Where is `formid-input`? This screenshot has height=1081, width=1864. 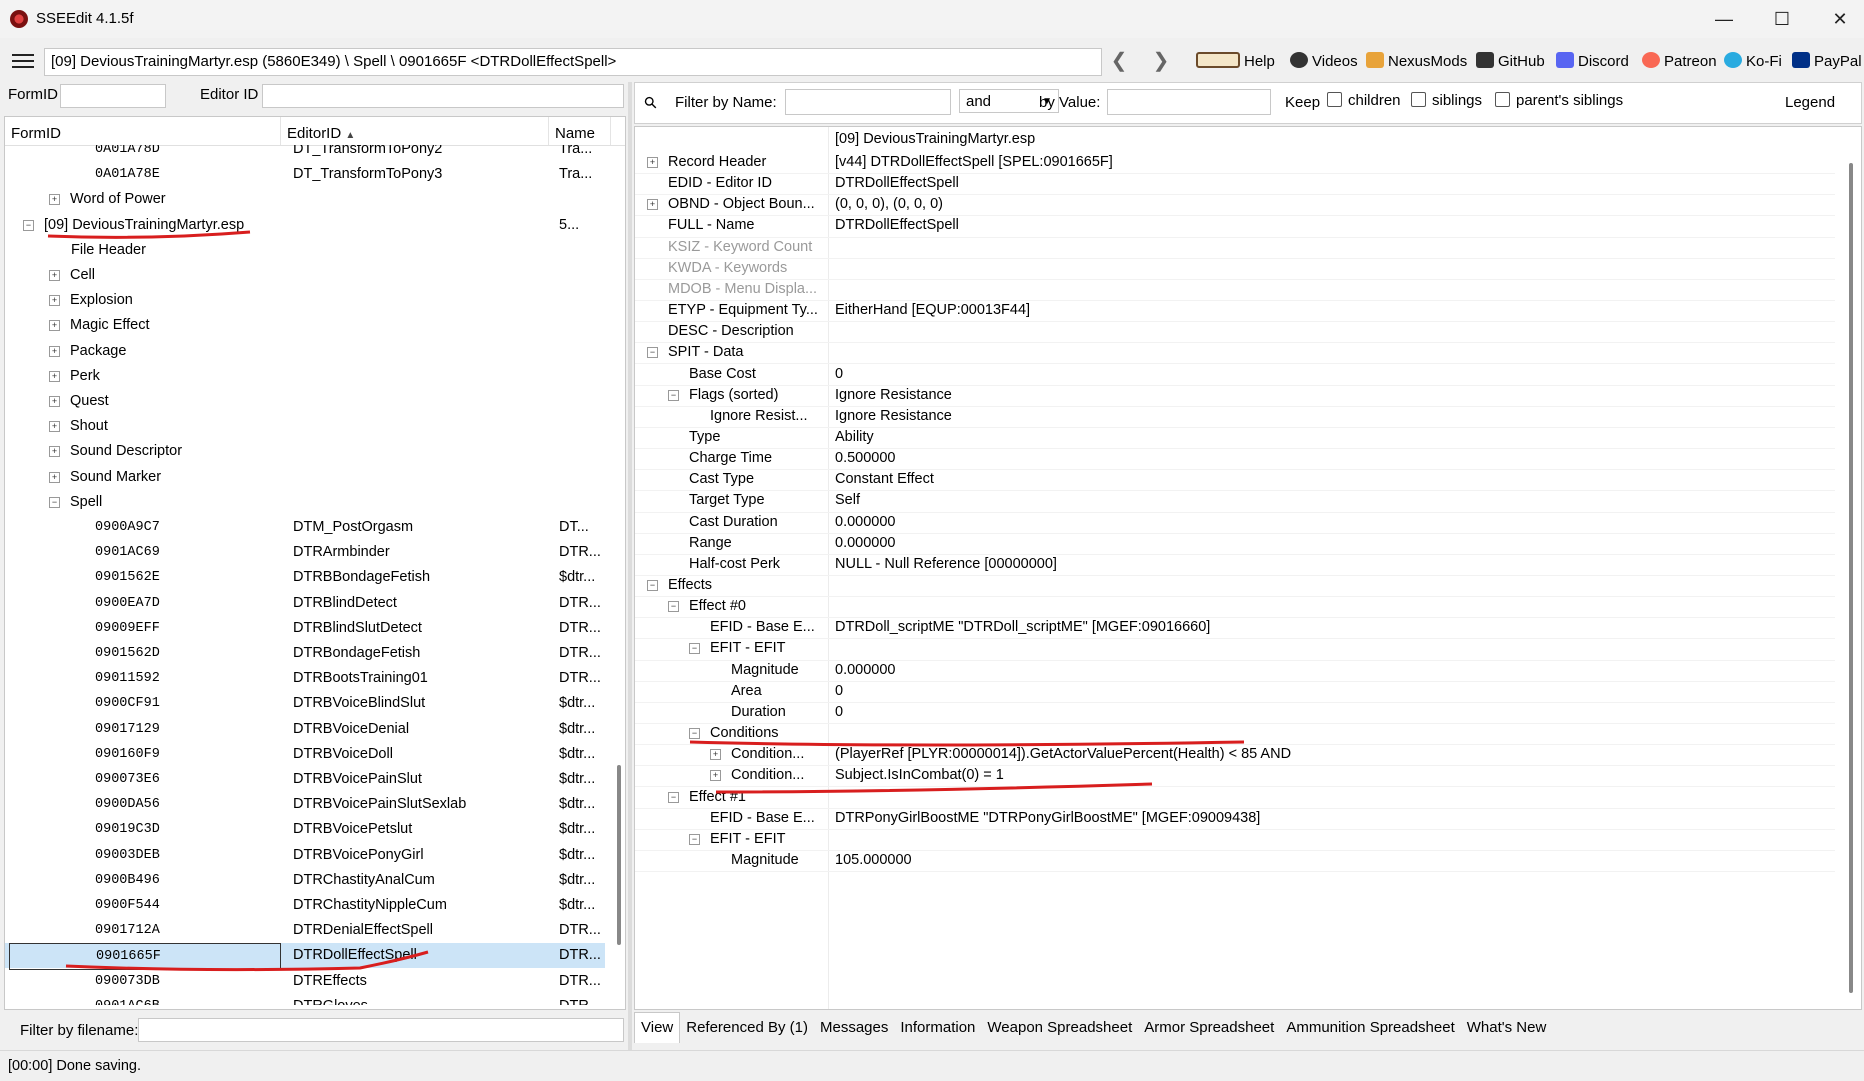
formid-input is located at coordinates (113, 96).